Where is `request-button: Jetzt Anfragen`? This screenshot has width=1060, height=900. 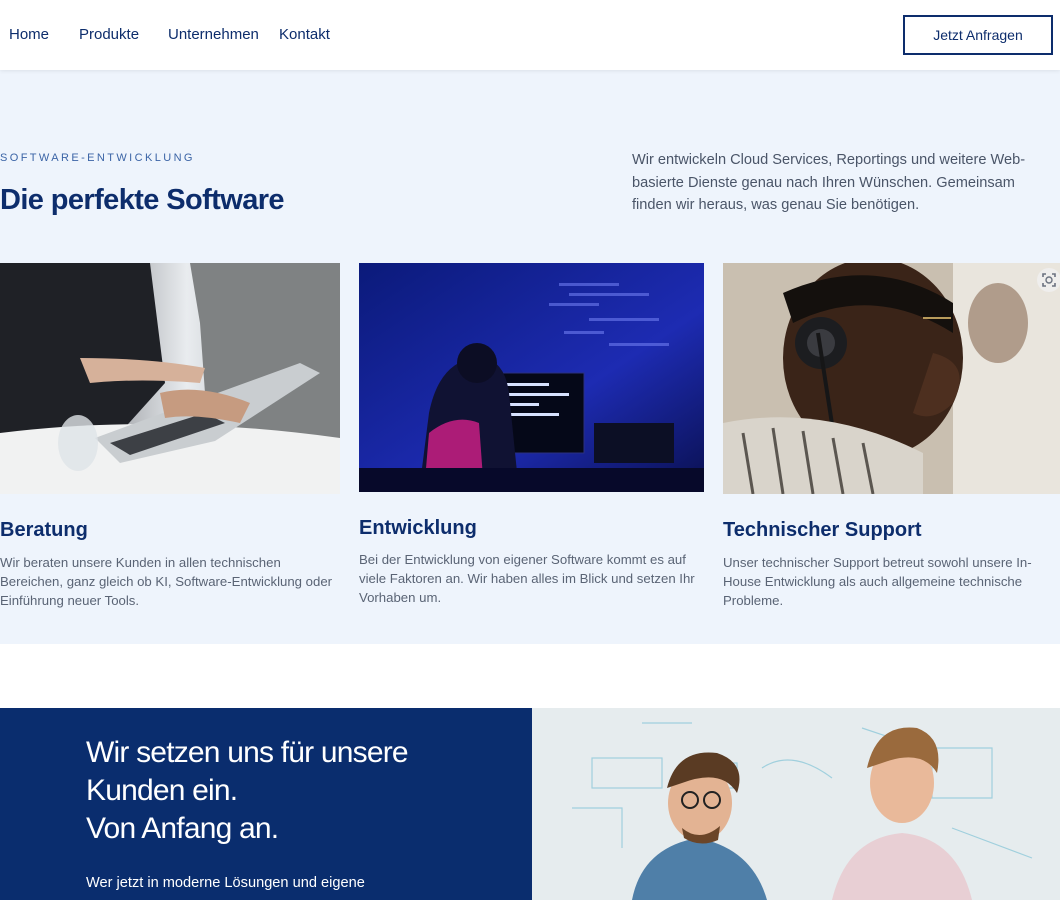
request-button: Jetzt Anfragen is located at coordinates (978, 35).